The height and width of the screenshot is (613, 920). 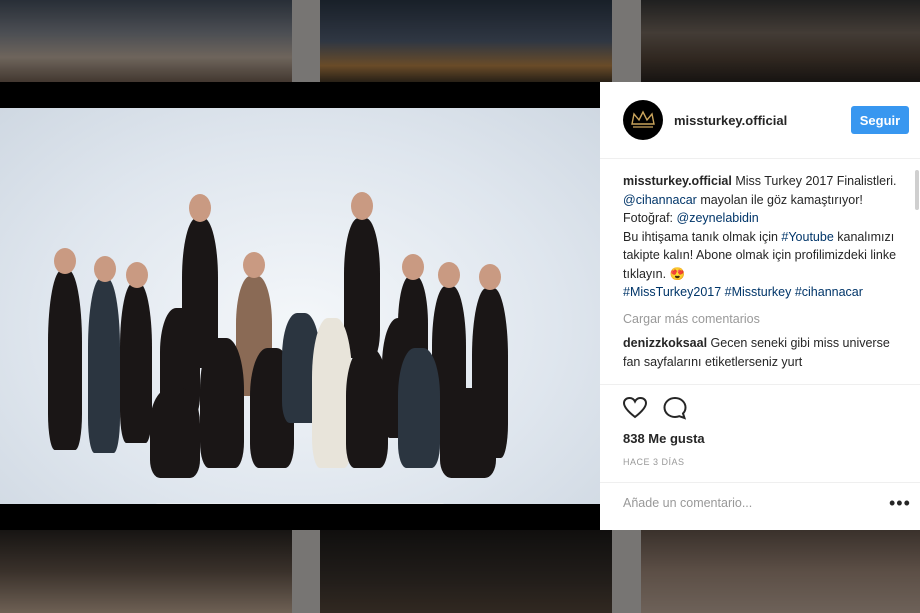 What do you see at coordinates (718, 218) in the screenshot?
I see `mention-link: @zeynelabidin` at bounding box center [718, 218].